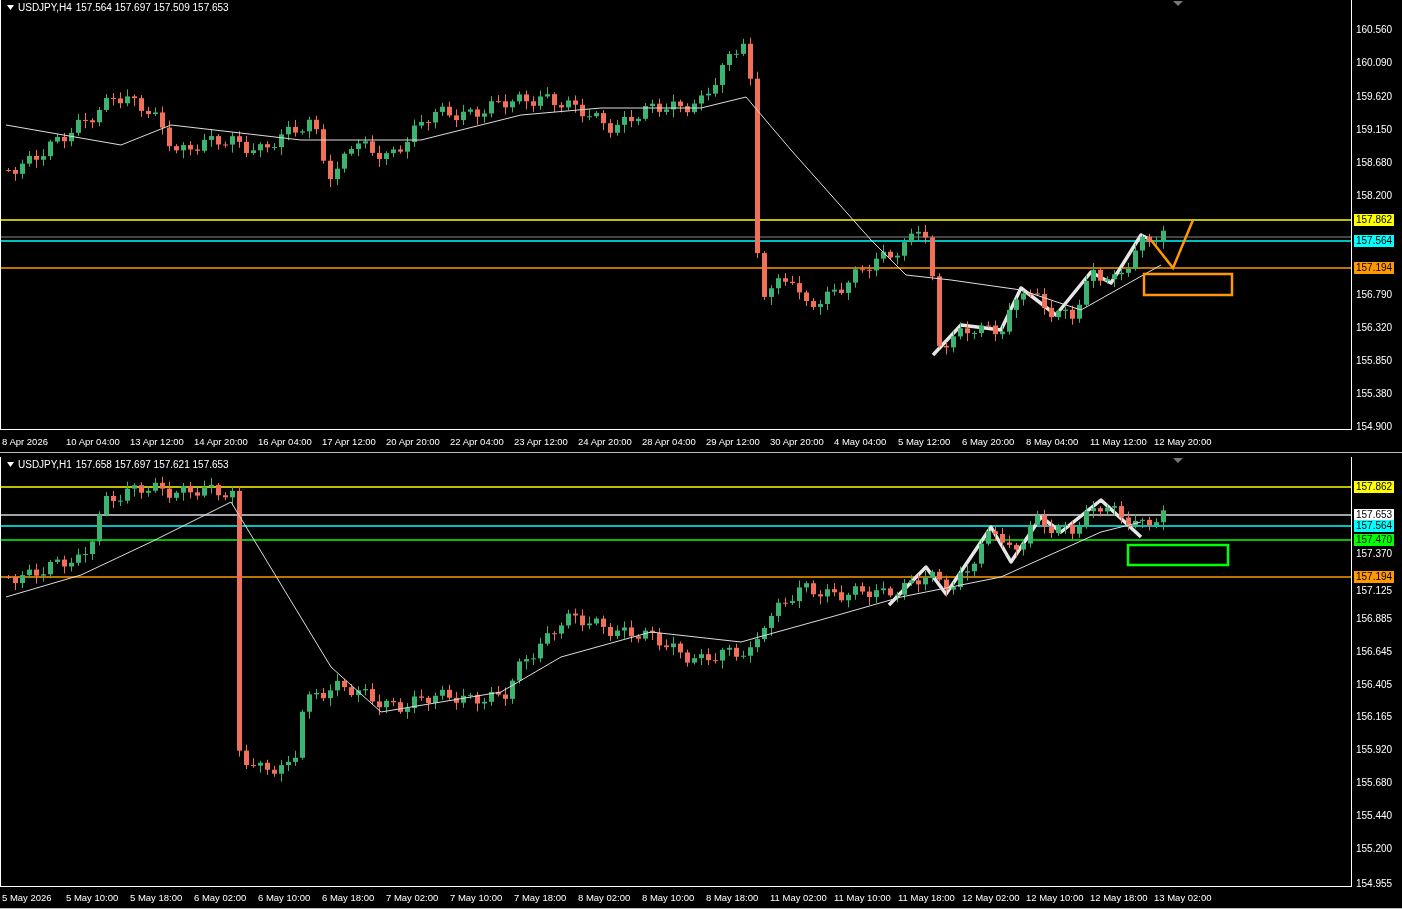 Image resolution: width=1402 pixels, height=909 pixels. Describe the element at coordinates (541, 441) in the screenshot. I see `time-tick-label: 23 Apr 12:00` at that location.